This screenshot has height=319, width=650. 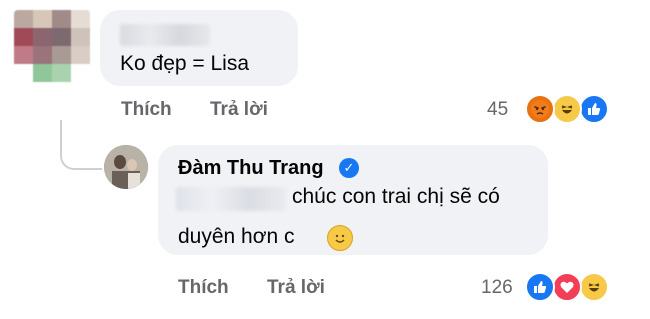 I want to click on comment-text: Ko đẹp = Lisa, so click(x=185, y=63).